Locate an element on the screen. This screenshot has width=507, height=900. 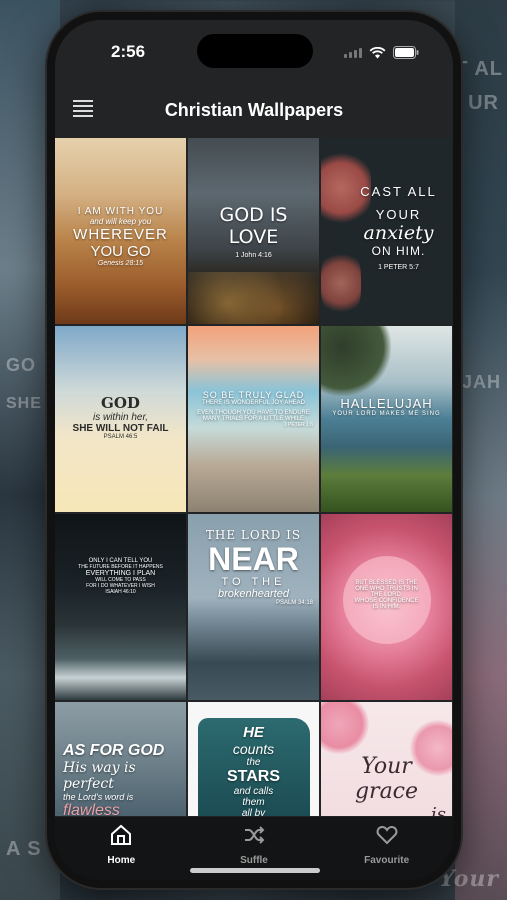
wallpaper-line: GOD is located at coordinates (120, 403).